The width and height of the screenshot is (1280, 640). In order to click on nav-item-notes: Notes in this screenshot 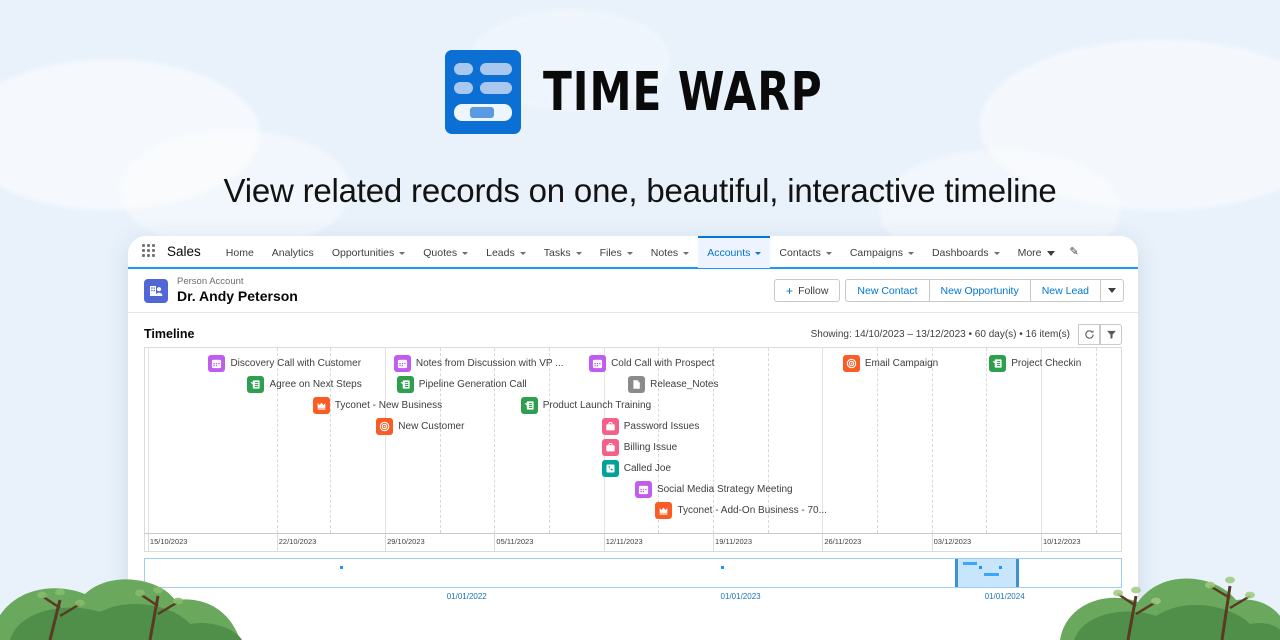, I will do `click(670, 252)`.